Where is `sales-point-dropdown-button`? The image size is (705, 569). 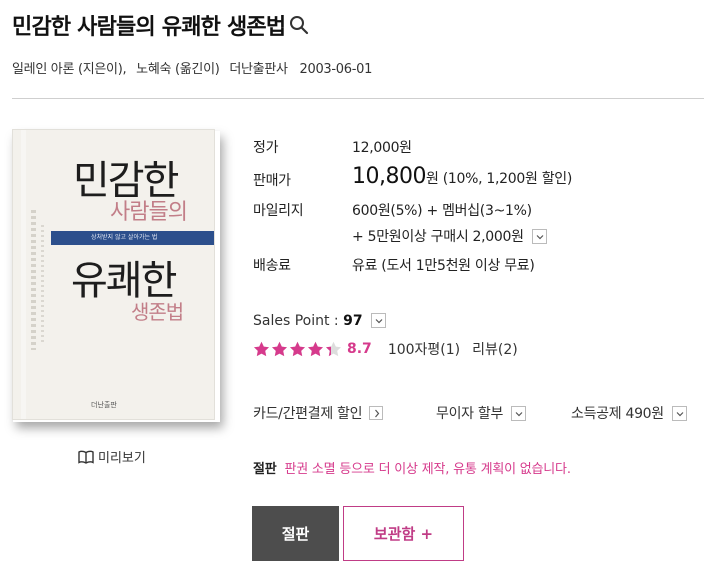
sales-point-dropdown-button is located at coordinates (379, 320).